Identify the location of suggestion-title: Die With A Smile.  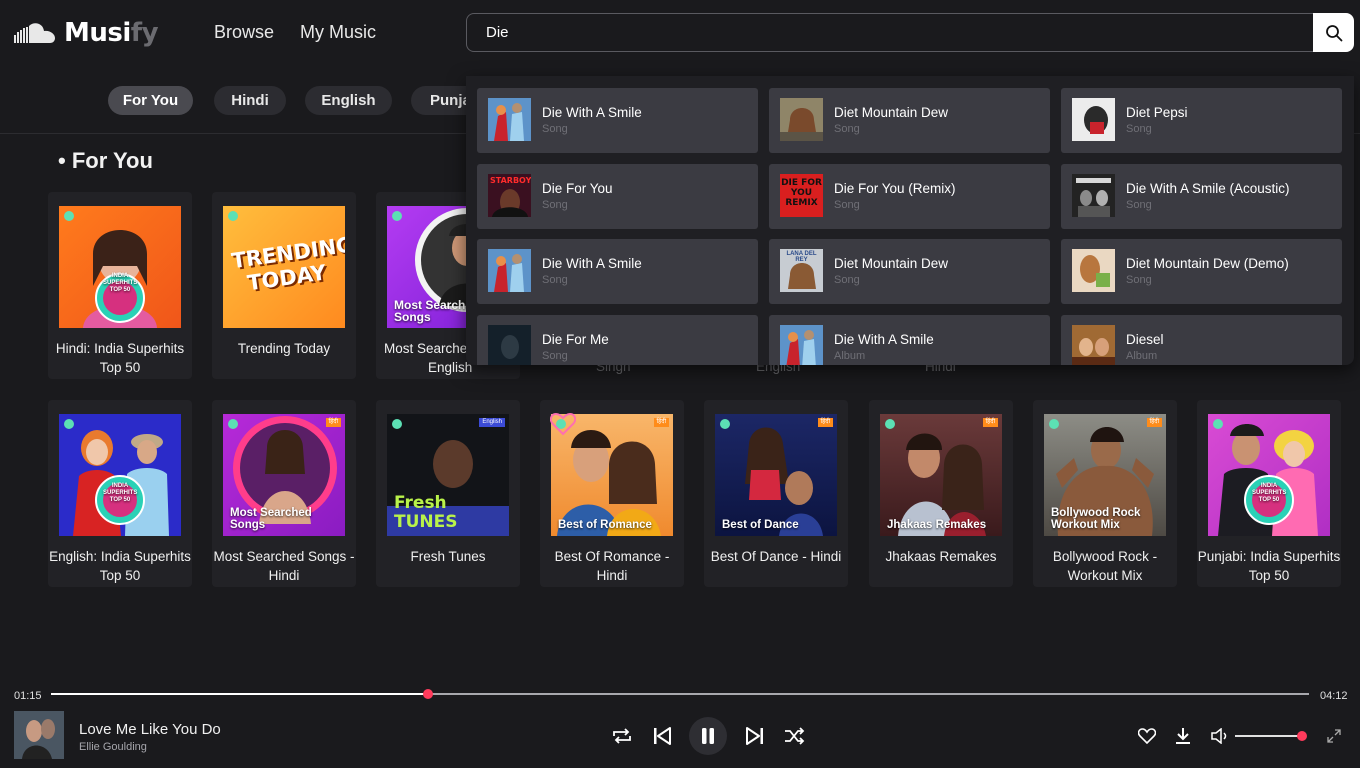
(592, 263).